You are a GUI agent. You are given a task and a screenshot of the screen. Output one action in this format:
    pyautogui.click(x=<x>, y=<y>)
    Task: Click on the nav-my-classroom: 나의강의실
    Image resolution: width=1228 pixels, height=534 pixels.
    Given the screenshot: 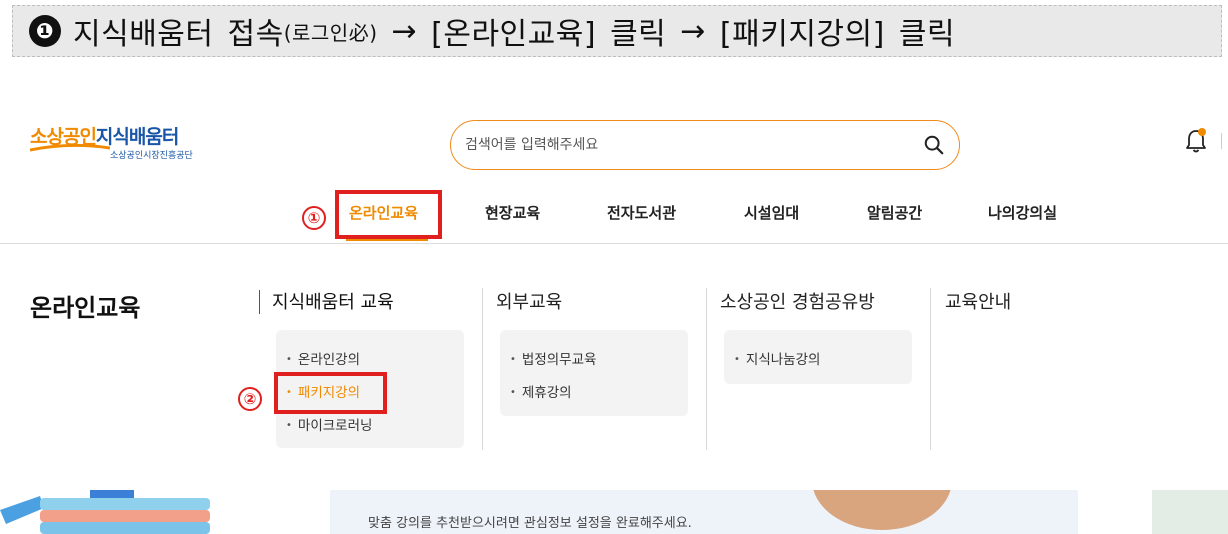 What is the action you would take?
    pyautogui.click(x=1022, y=212)
    